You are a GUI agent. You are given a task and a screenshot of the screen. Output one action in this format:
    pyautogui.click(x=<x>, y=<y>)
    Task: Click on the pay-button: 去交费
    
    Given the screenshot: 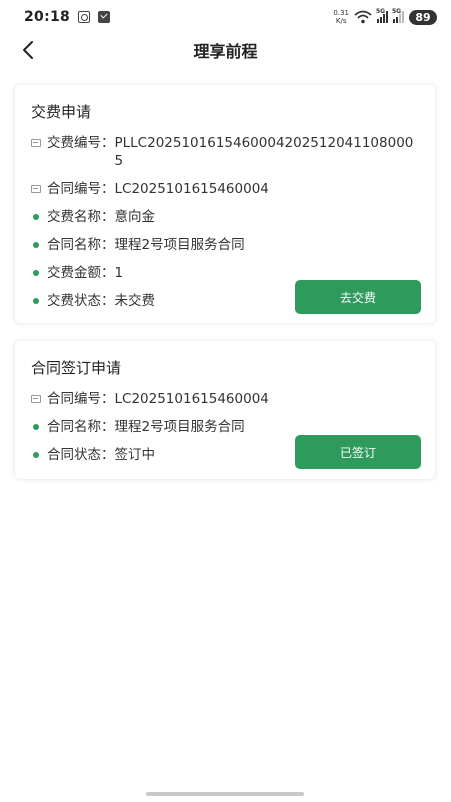 What is the action you would take?
    pyautogui.click(x=358, y=297)
    